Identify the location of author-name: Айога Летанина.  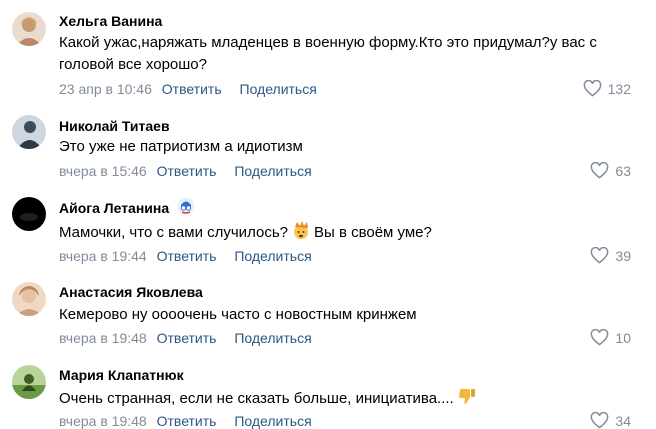
(114, 208).